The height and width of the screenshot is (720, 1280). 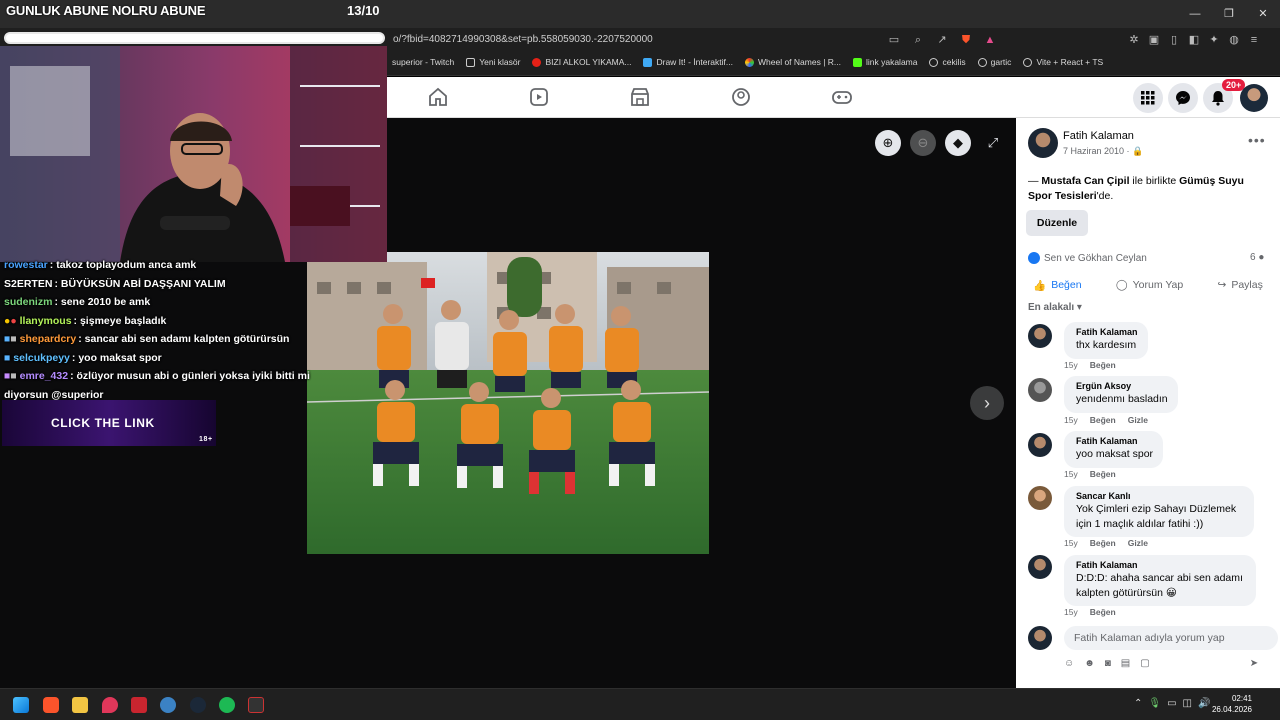 I want to click on comment-bubble: Fatih Kalaman thx kardesım, so click(x=1106, y=340).